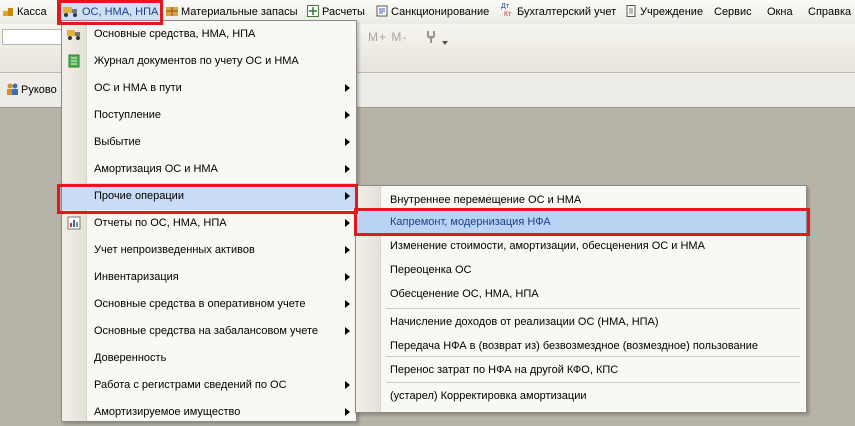 This screenshot has height=426, width=855. I want to click on panel-tab-label: Руково, so click(39, 90).